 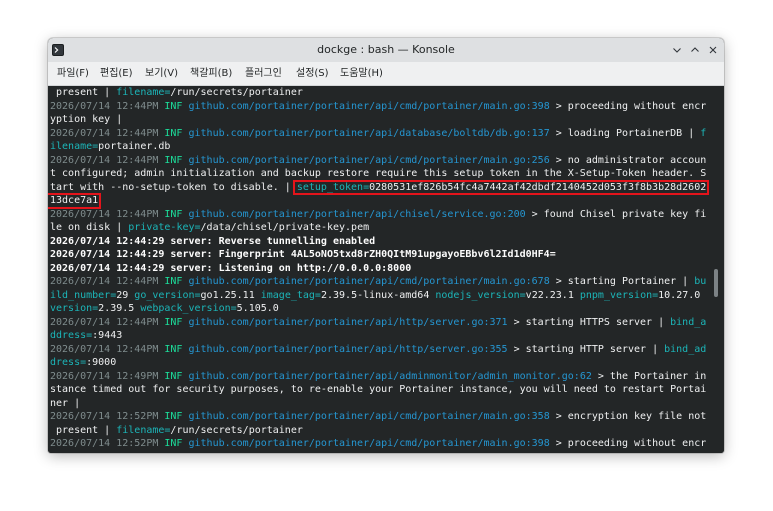 I want to click on chevron-down-icon, so click(x=677, y=50).